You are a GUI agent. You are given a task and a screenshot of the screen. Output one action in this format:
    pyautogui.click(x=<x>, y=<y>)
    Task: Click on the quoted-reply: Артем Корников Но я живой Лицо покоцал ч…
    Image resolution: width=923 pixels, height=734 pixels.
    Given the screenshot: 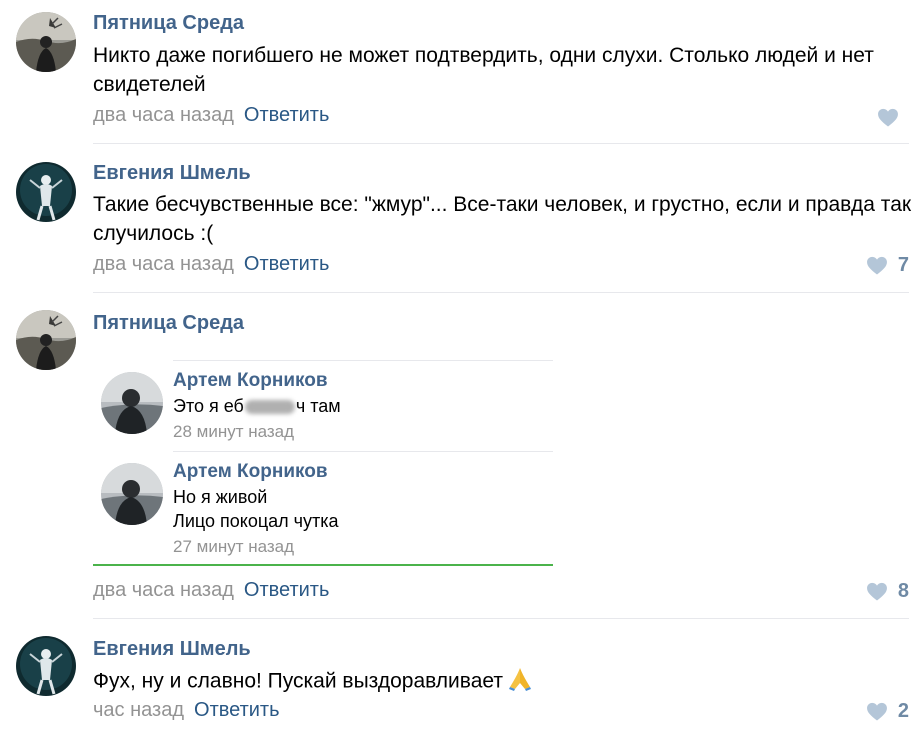 What is the action you would take?
    pyautogui.click(x=323, y=507)
    